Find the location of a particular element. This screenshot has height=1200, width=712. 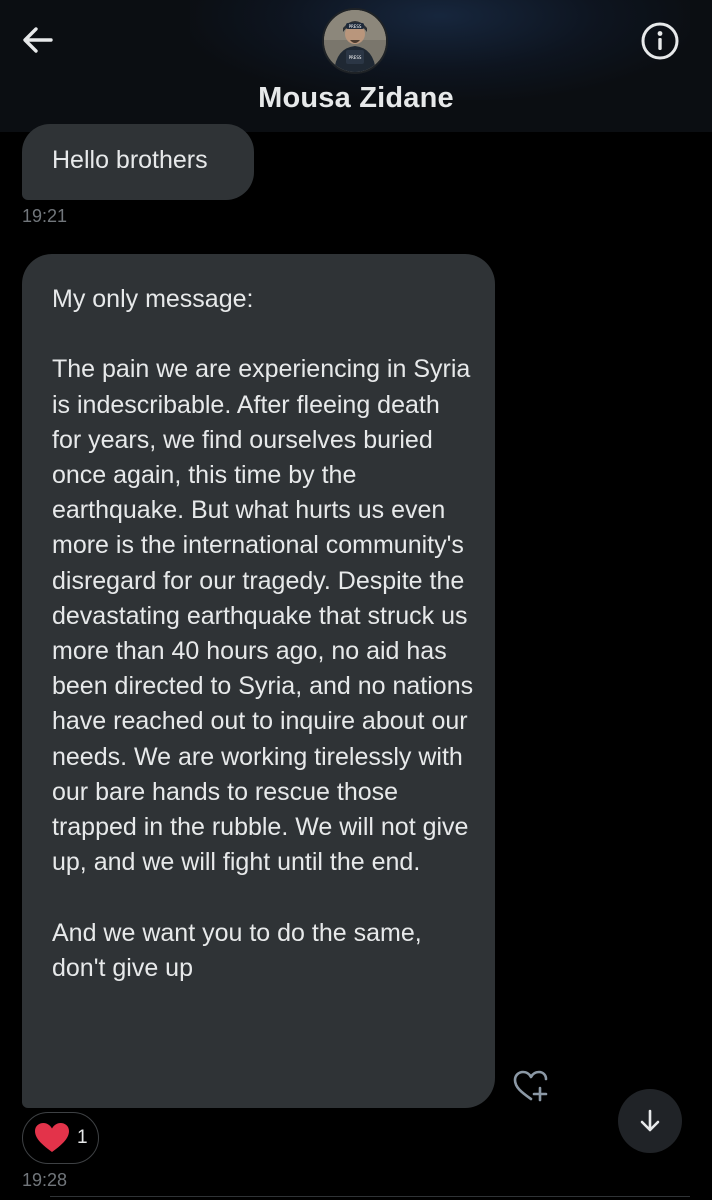

scroll-to-bottom-button is located at coordinates (650, 1121).